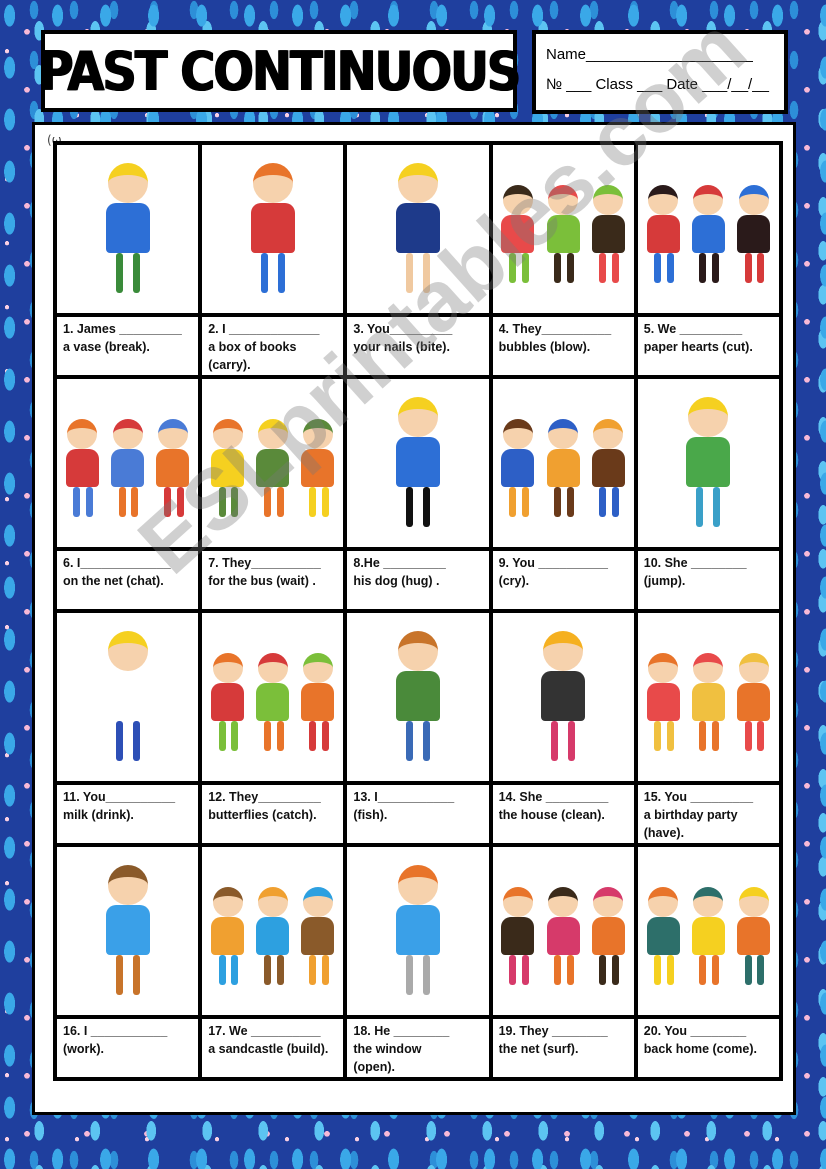 This screenshot has height=1169, width=826. I want to click on exercise-1: 1. James _________ a vase (break)., so click(127, 346).